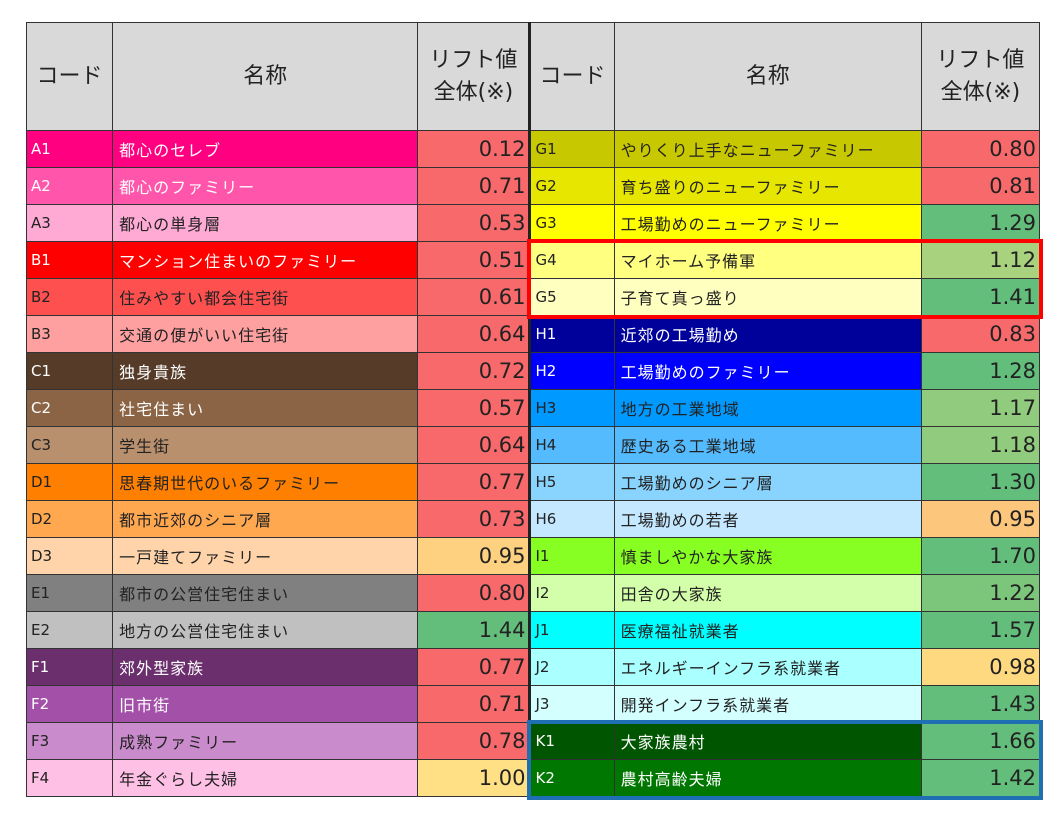 Image resolution: width=1055 pixels, height=822 pixels. I want to click on header-lift-right-line1: リフト値, so click(980, 60).